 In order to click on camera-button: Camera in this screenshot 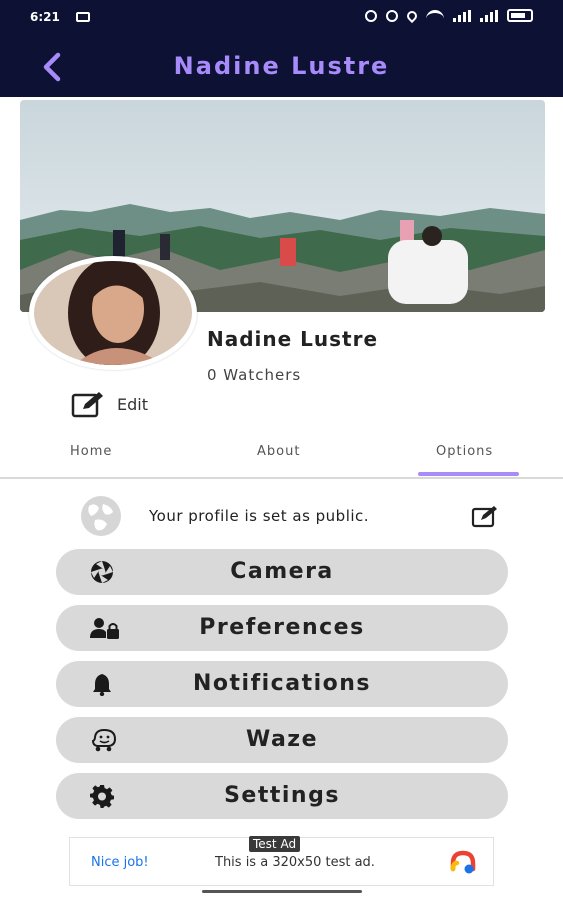, I will do `click(282, 572)`.